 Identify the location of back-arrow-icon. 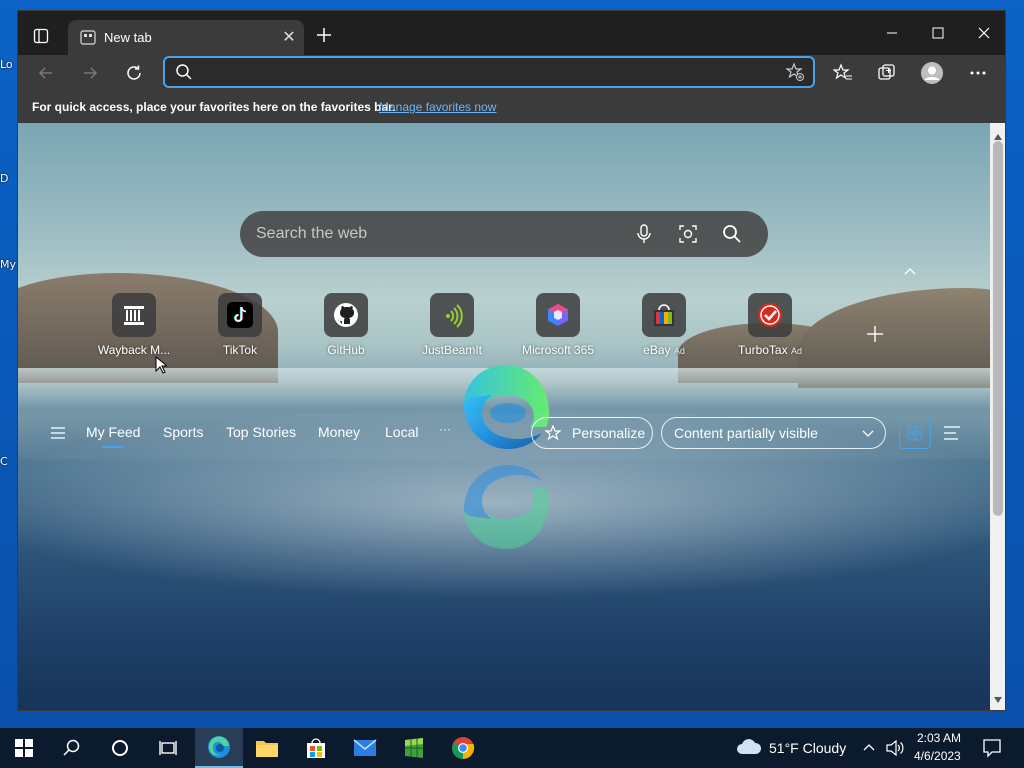
(46, 73).